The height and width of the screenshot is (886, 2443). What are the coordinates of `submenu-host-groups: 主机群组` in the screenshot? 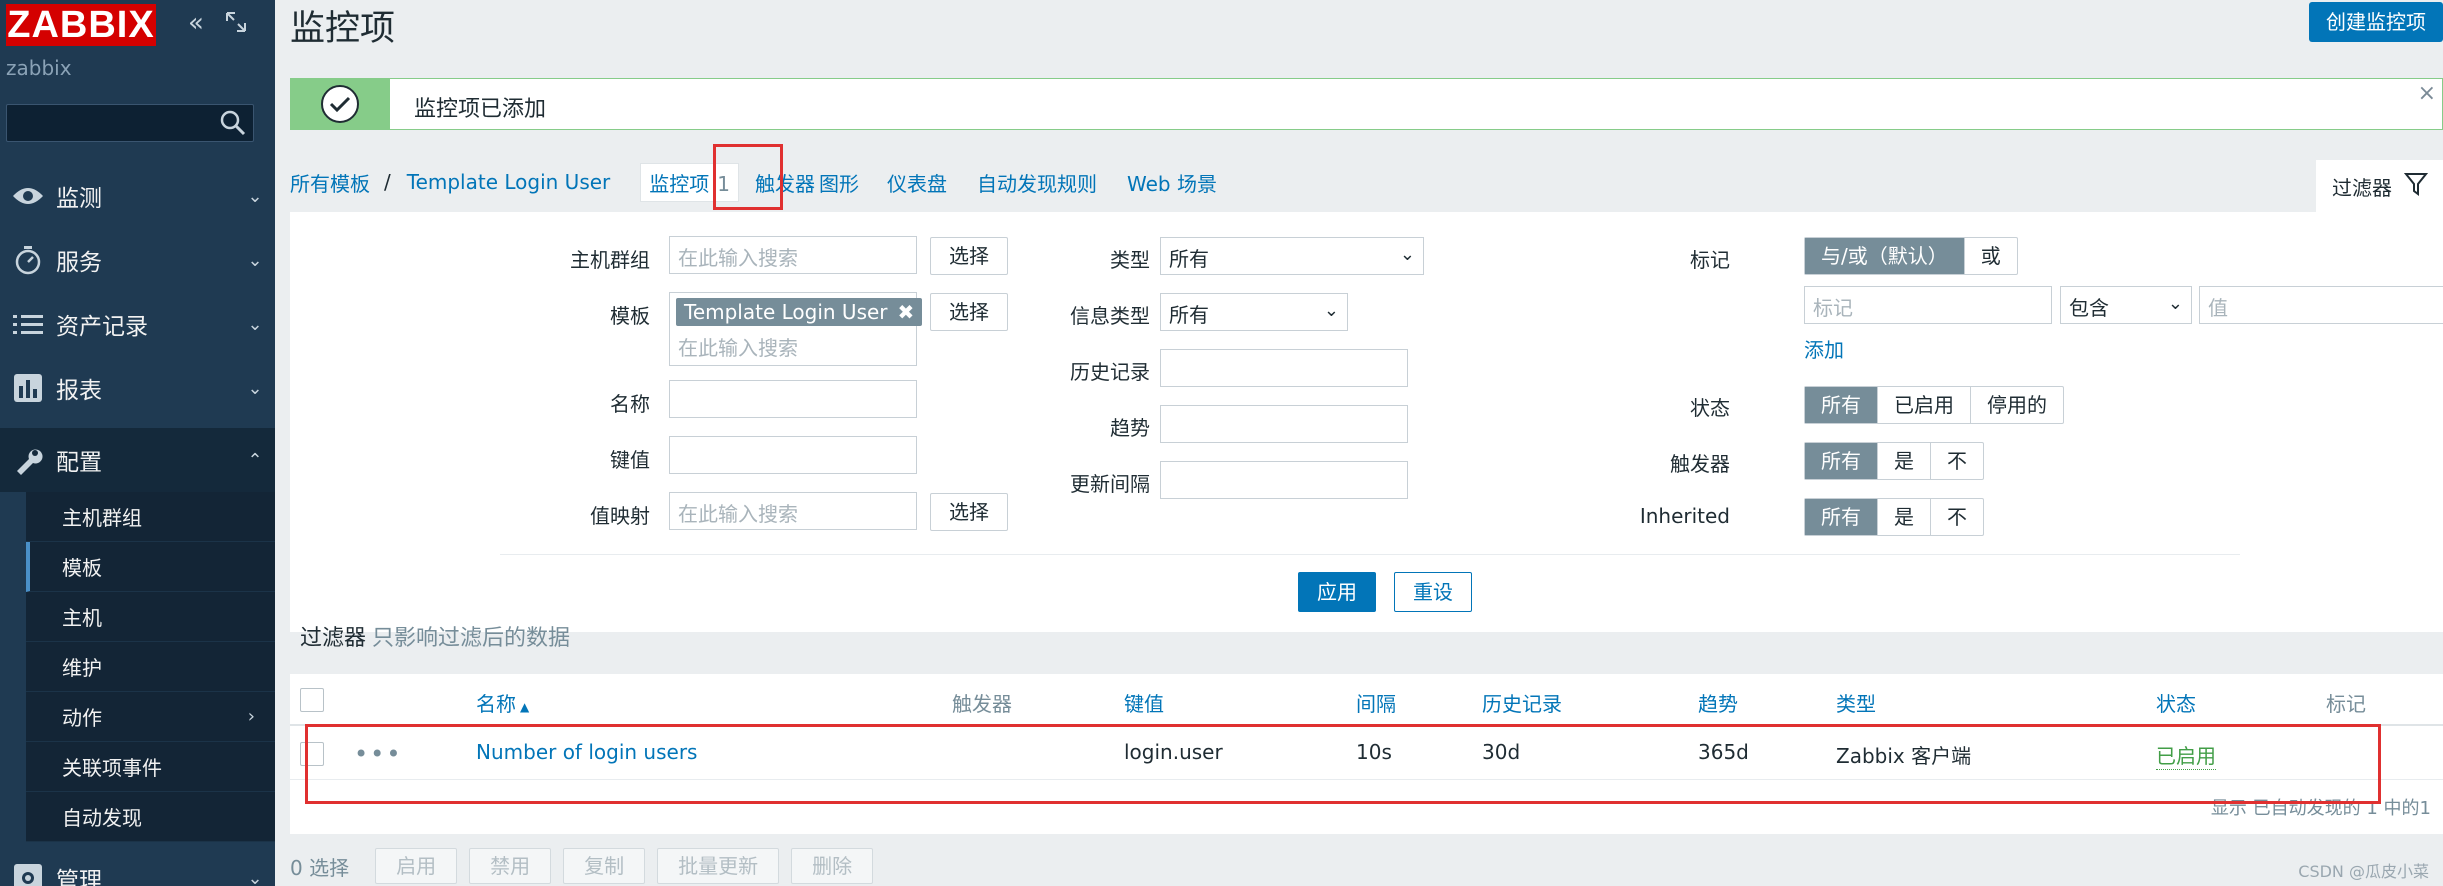 It's located at (150, 517).